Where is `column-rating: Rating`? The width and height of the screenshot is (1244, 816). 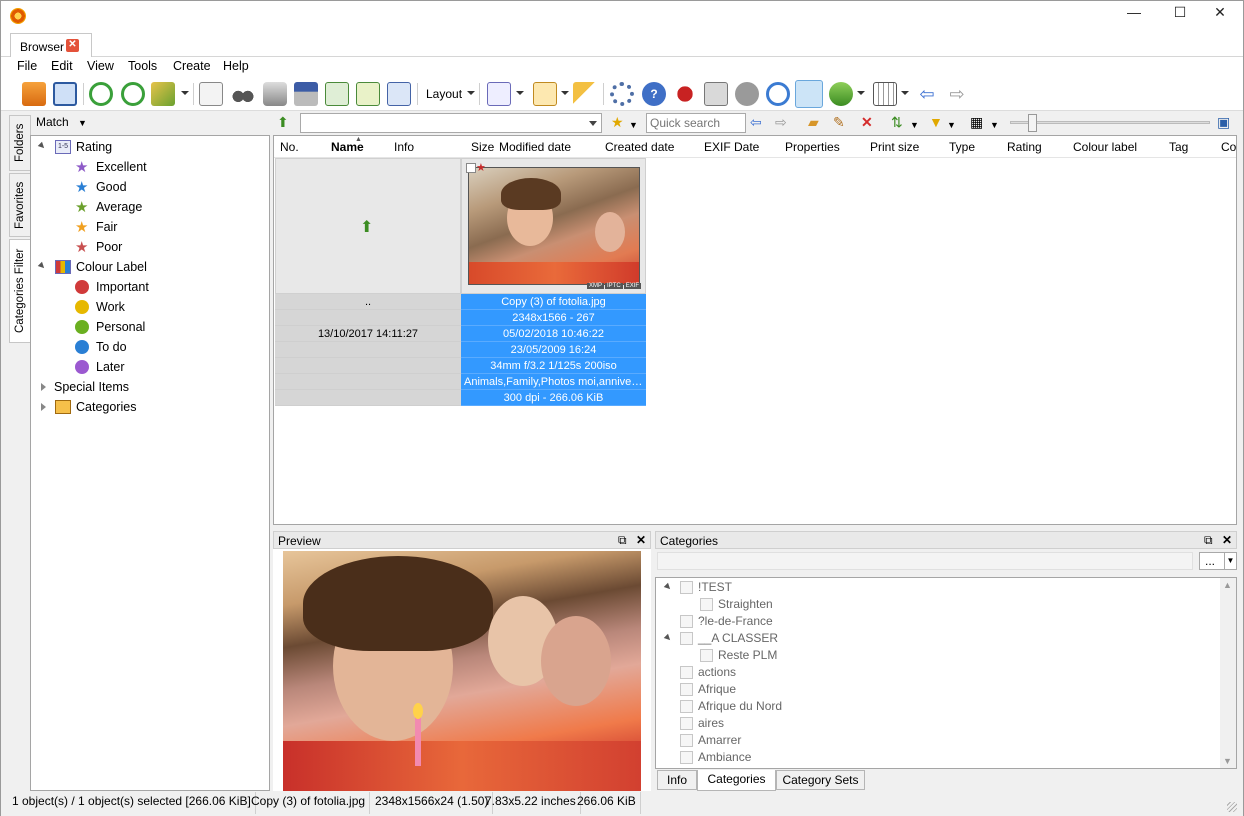 column-rating: Rating is located at coordinates (1024, 147).